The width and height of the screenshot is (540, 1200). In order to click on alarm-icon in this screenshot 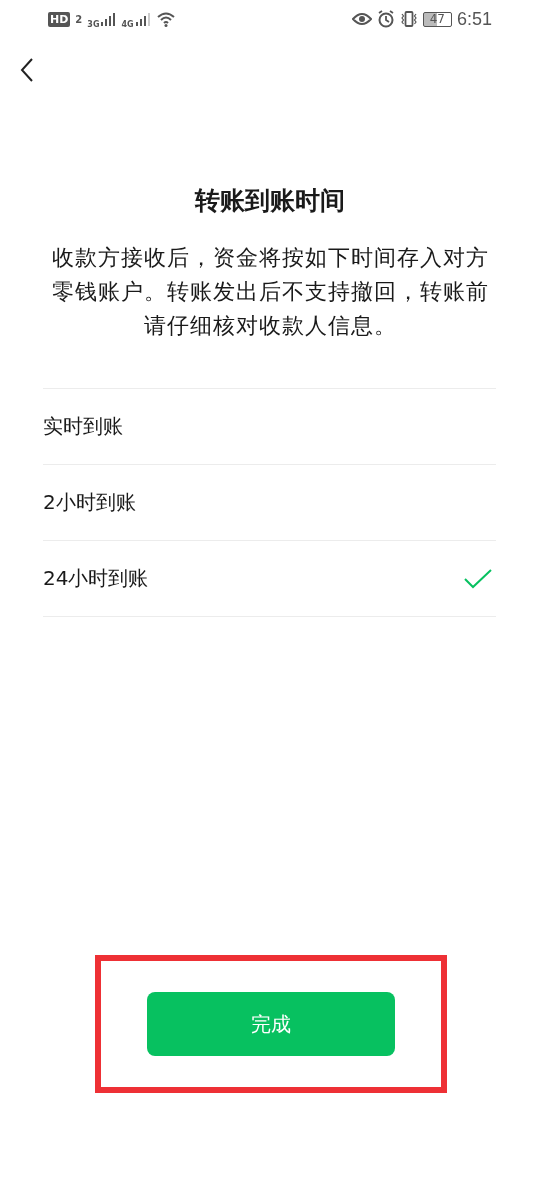, I will do `click(385, 19)`.